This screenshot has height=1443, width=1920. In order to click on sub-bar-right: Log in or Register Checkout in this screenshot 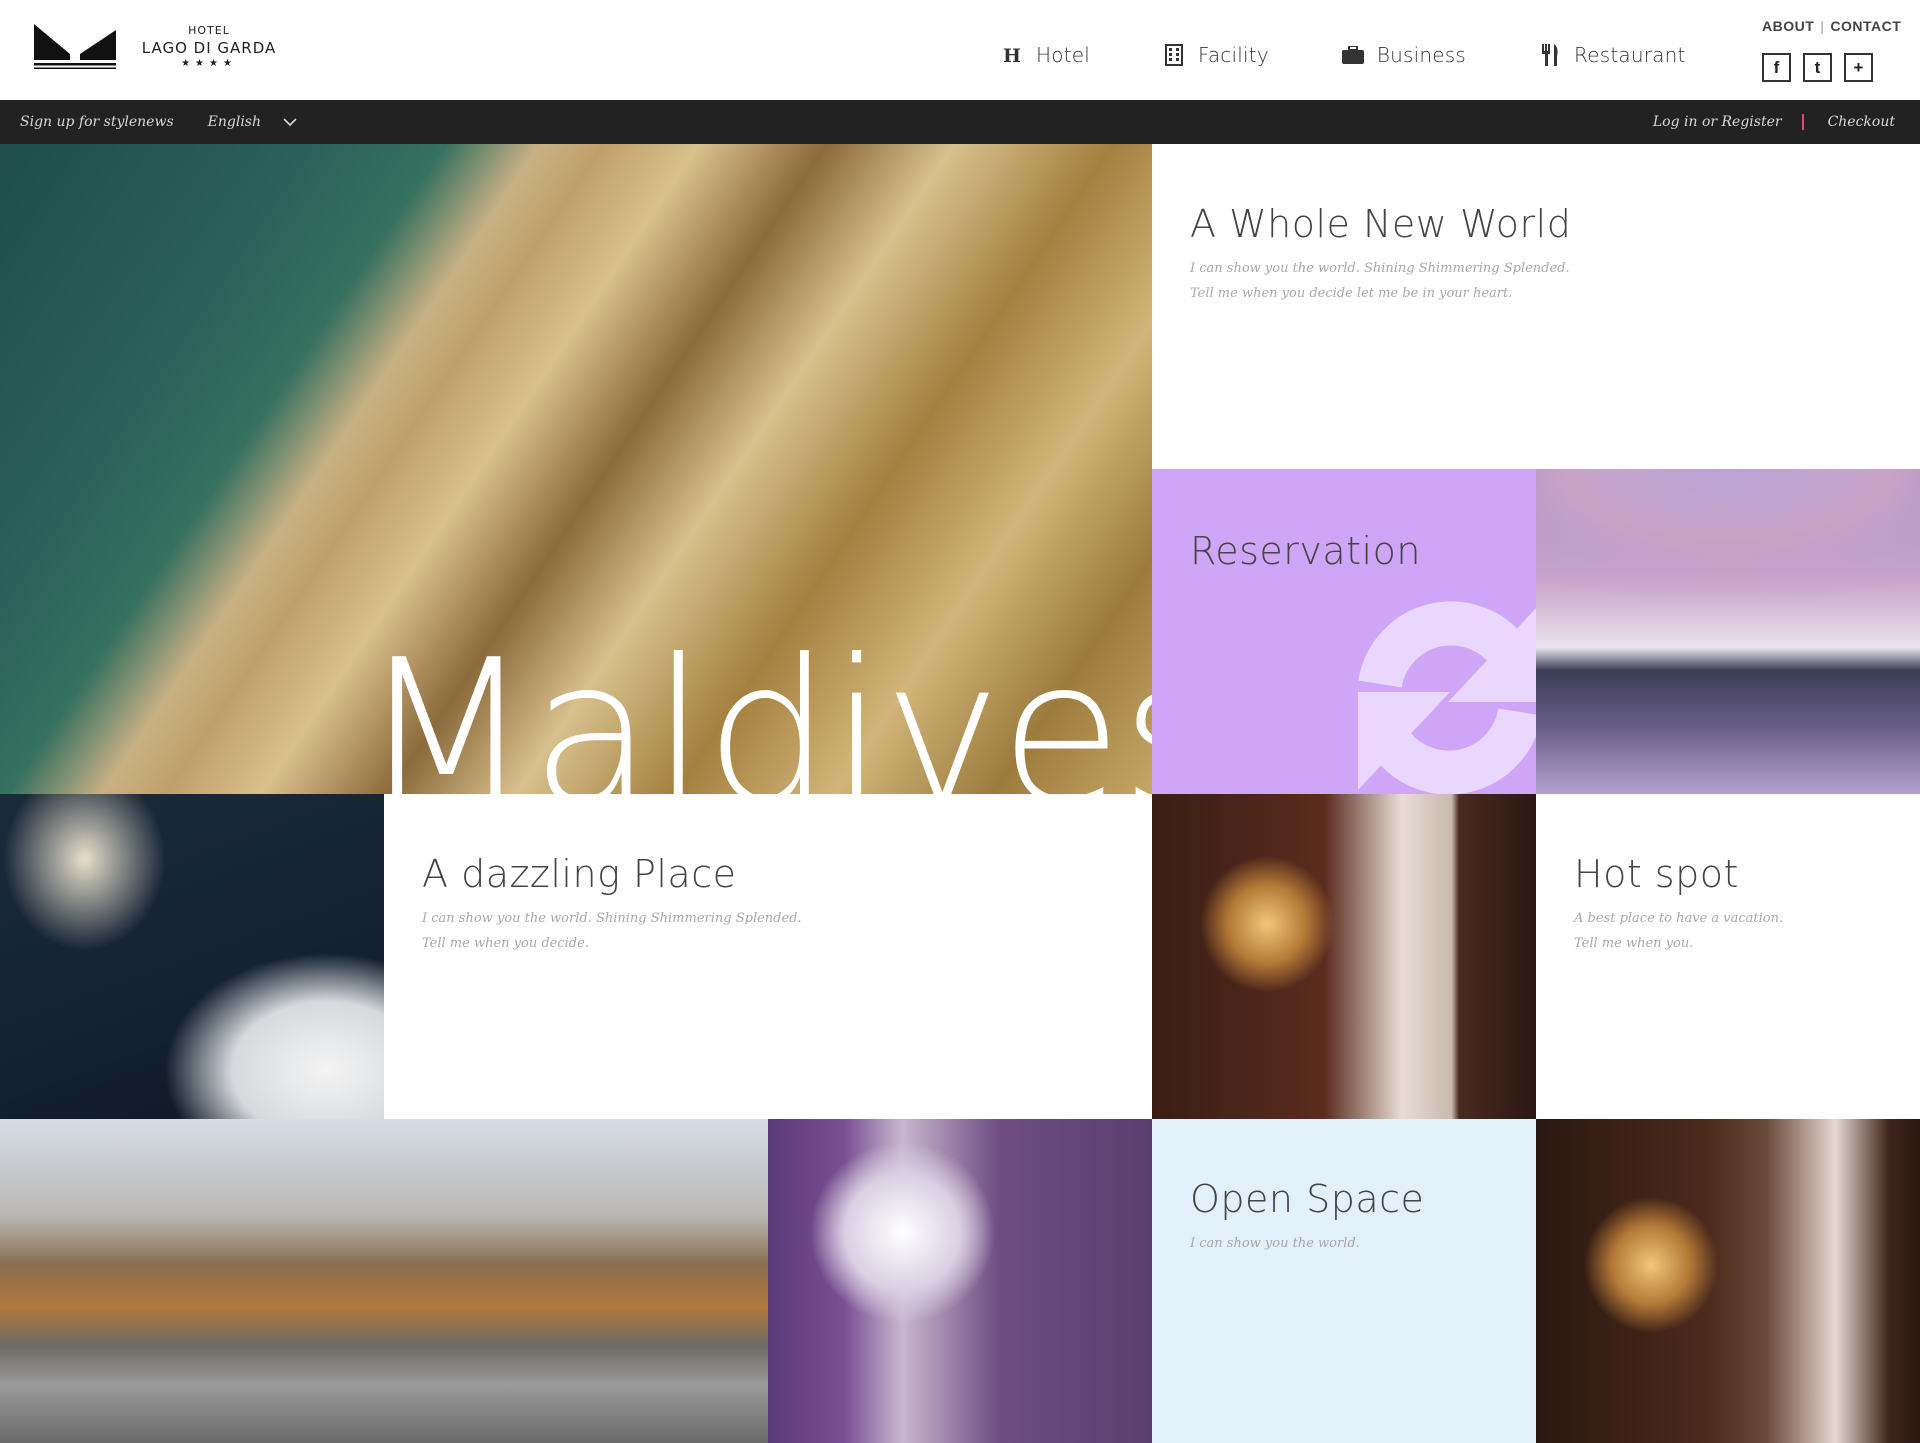, I will do `click(1774, 122)`.